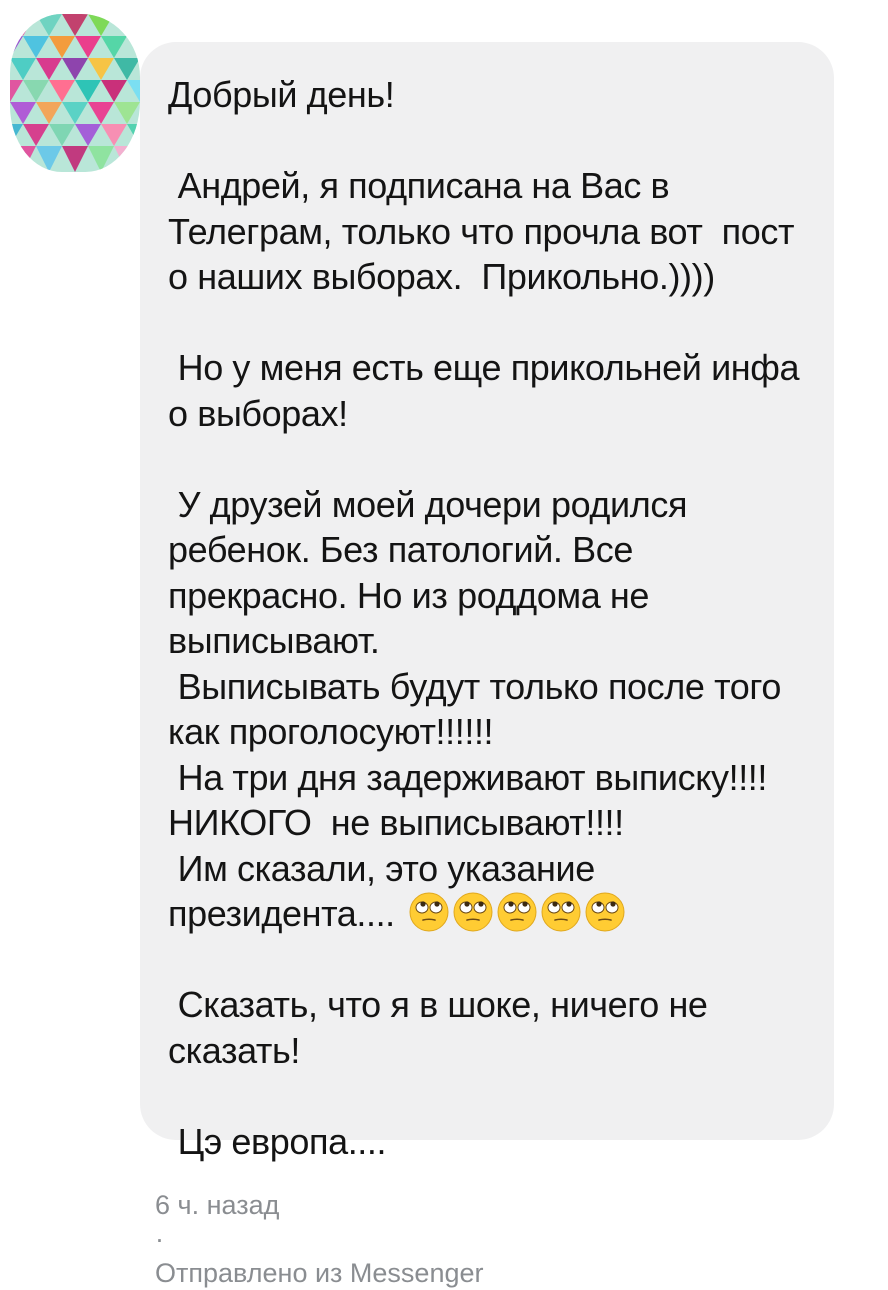 Image resolution: width=888 pixels, height=1290 pixels. I want to click on comment-line-text: как проголосуют!!!!!!, so click(331, 731).